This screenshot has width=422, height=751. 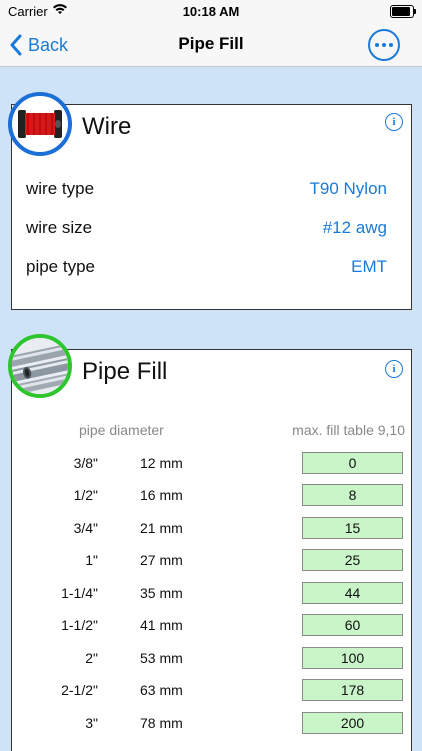 I want to click on more-options-button, so click(x=384, y=45).